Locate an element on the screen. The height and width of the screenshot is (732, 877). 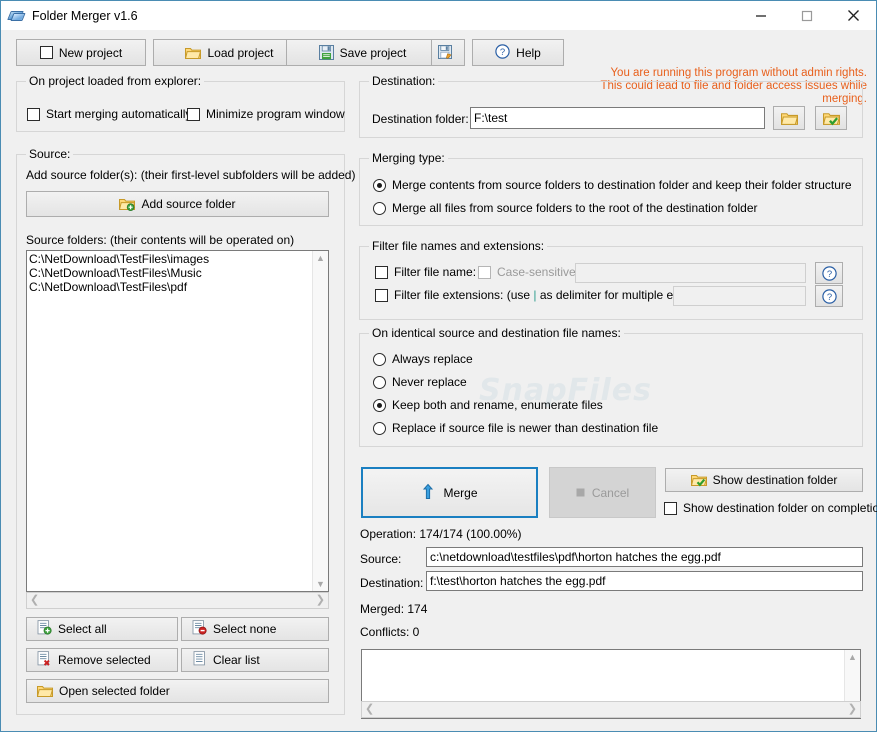
new-project-button: New project is located at coordinates (81, 52).